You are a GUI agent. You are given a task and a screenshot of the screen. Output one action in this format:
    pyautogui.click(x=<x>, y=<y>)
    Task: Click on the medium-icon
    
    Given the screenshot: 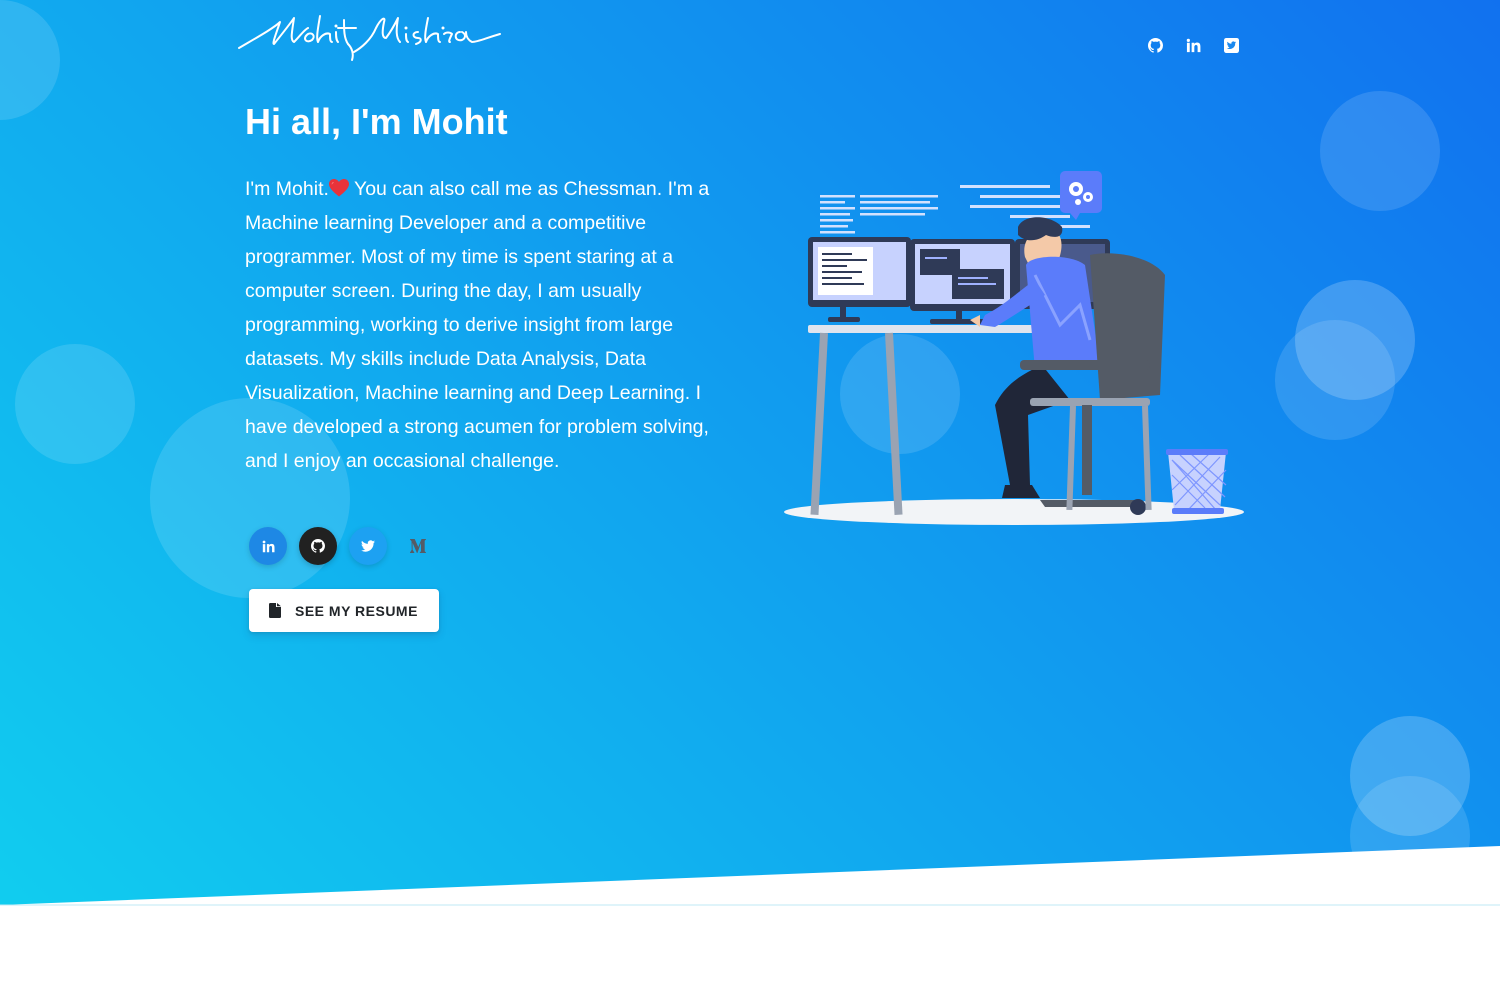 What is the action you would take?
    pyautogui.click(x=418, y=546)
    